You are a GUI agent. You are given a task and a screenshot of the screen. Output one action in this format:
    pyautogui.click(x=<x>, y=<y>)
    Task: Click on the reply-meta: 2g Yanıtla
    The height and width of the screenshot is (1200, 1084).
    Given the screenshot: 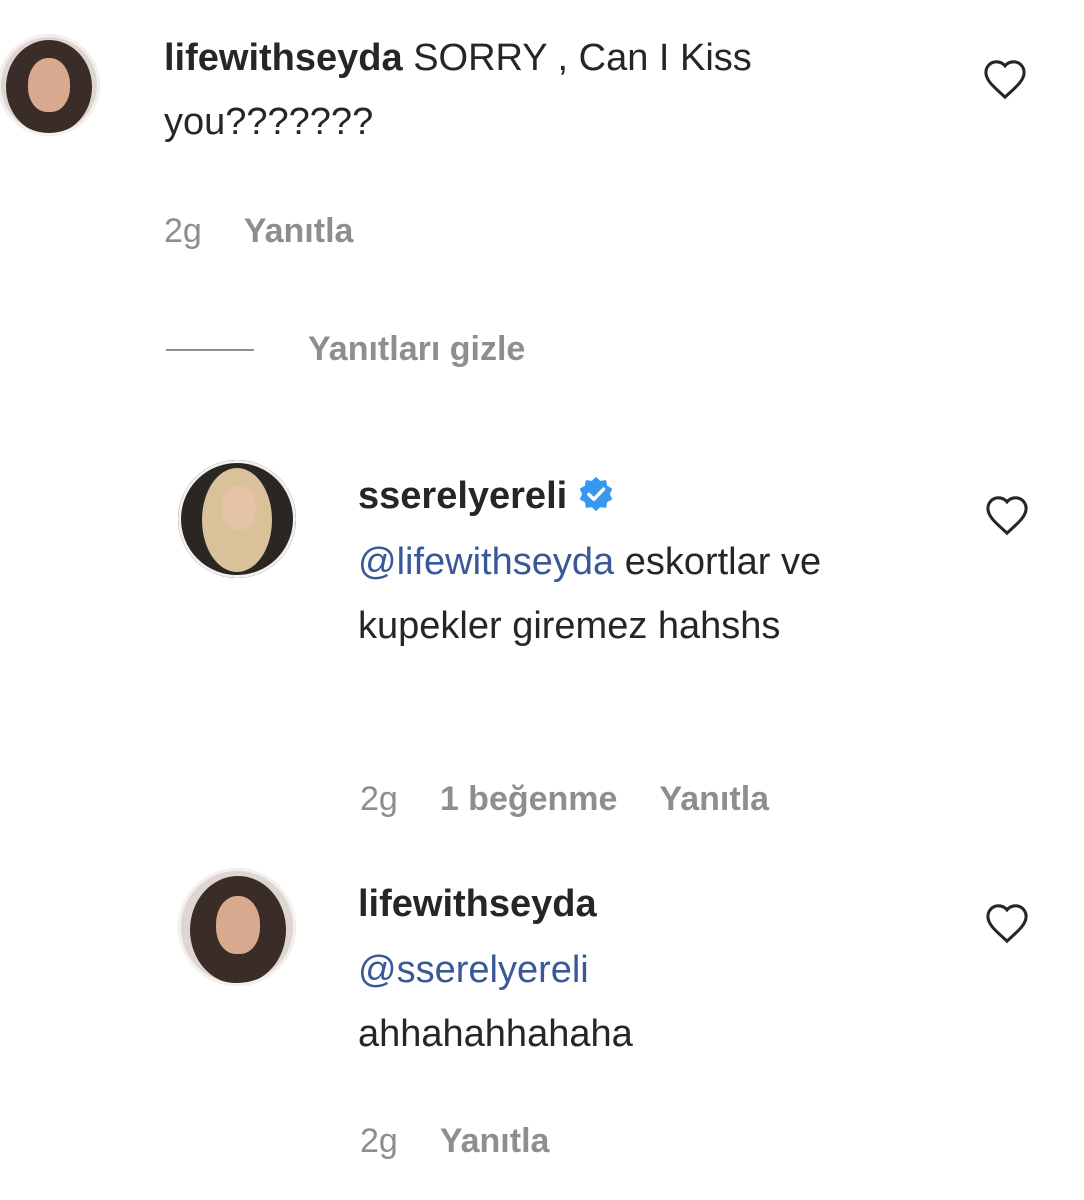 What is the action you would take?
    pyautogui.click(x=475, y=1141)
    